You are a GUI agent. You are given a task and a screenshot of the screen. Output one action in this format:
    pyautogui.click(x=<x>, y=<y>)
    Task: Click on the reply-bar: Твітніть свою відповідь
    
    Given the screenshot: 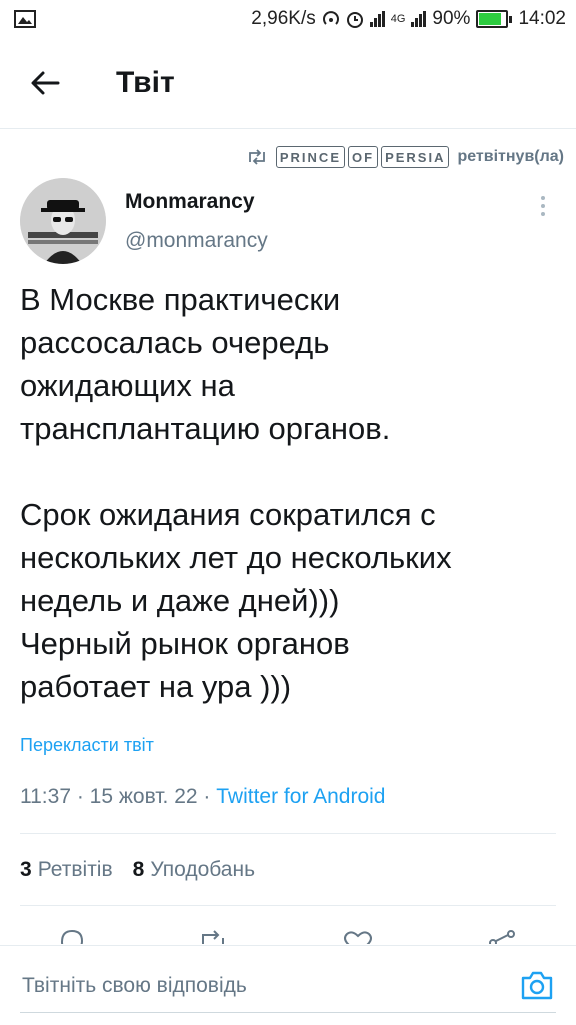 What is the action you would take?
    pyautogui.click(x=288, y=985)
    